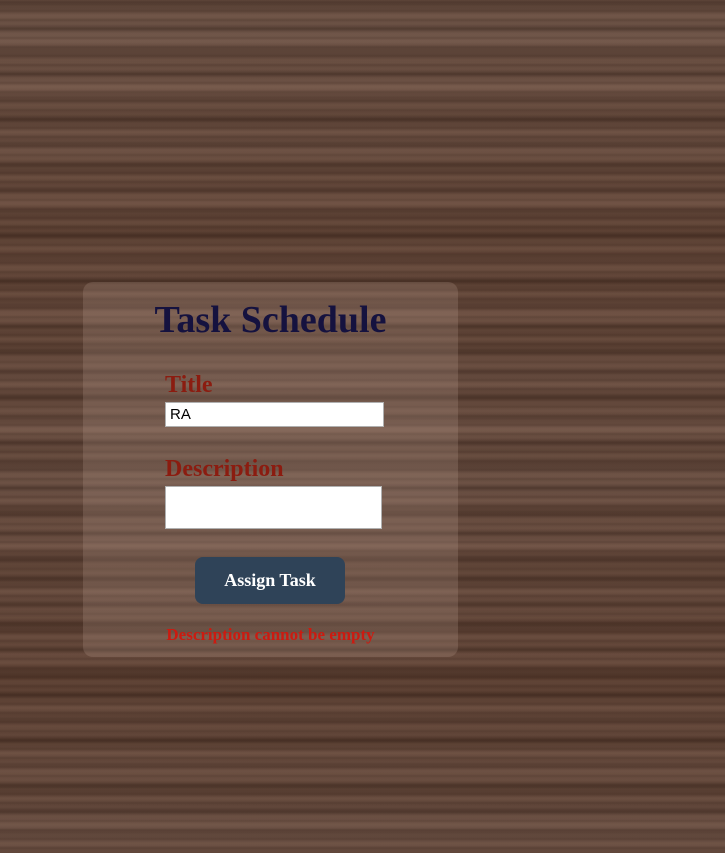  I want to click on assign-task-button: Assign Task, so click(270, 580).